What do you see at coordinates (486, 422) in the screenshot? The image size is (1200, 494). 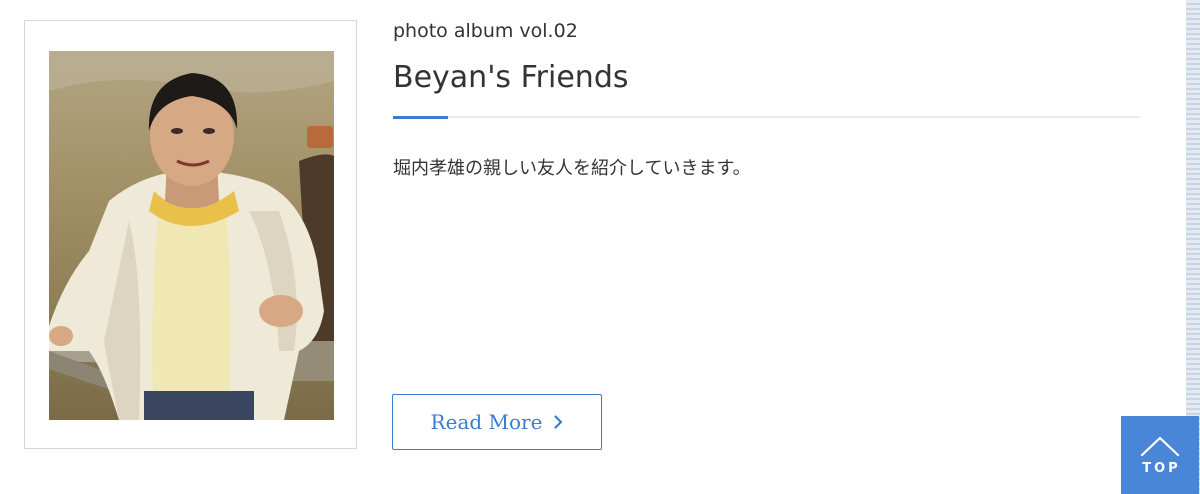 I see `read-more-label: Read More` at bounding box center [486, 422].